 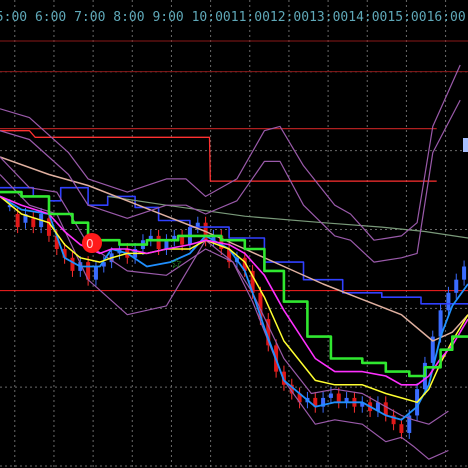 What do you see at coordinates (176, 264) in the screenshot?
I see `star-marker: ☆` at bounding box center [176, 264].